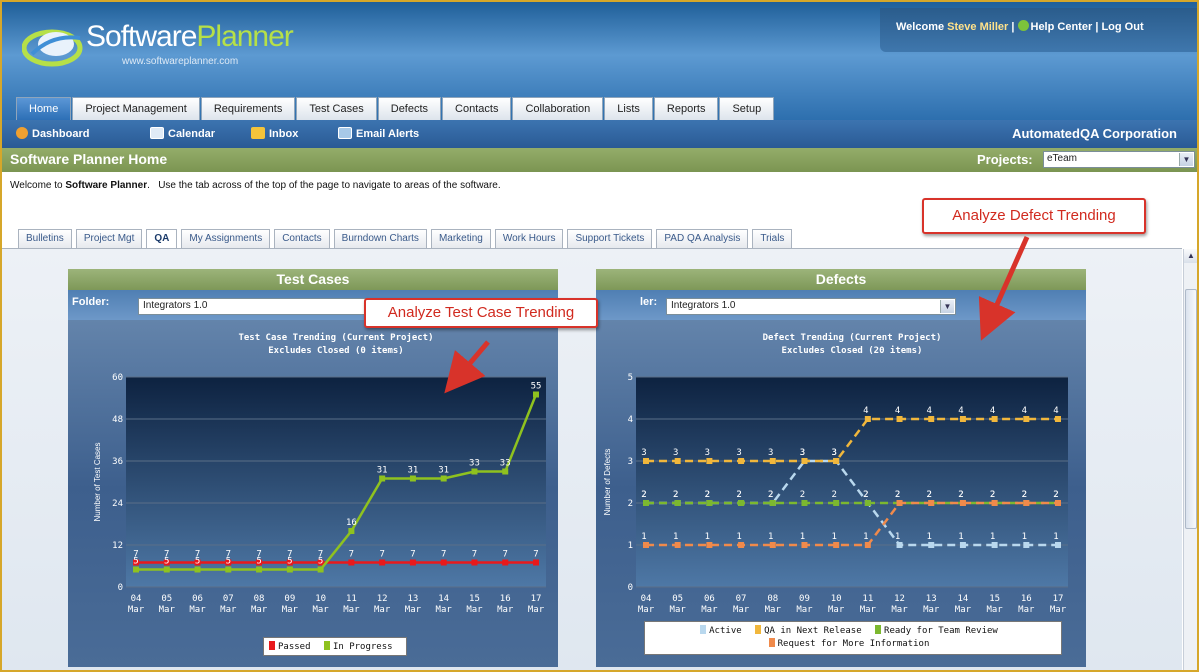  I want to click on y-tick-label: 1, so click(630, 546).